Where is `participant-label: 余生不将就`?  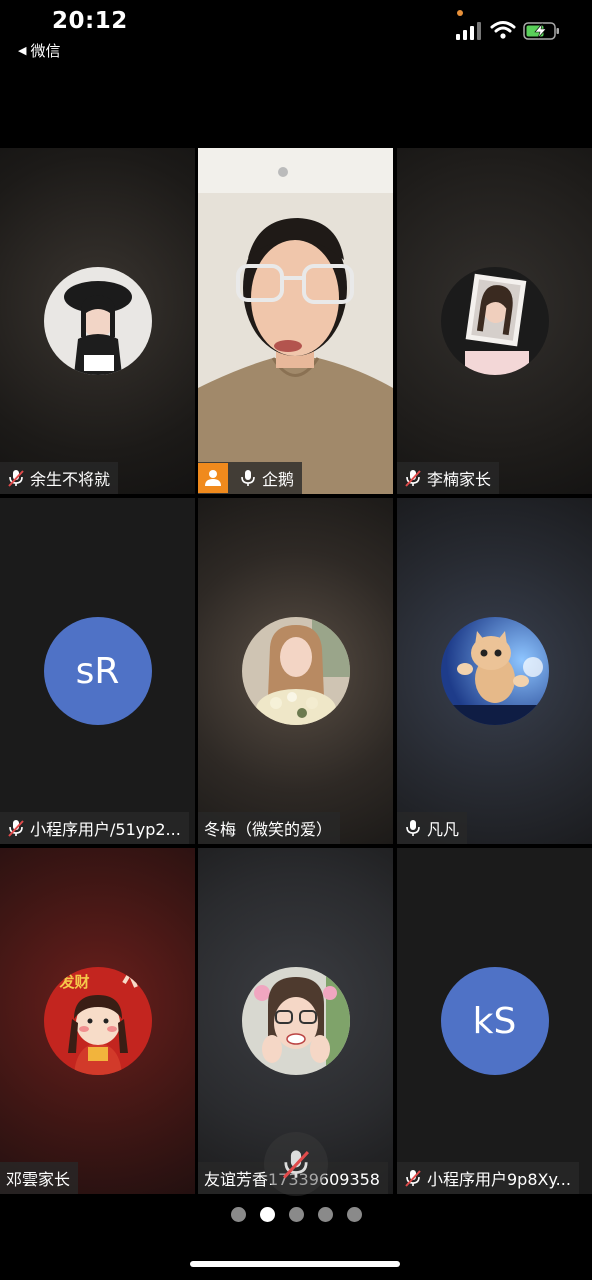 participant-label: 余生不将就 is located at coordinates (59, 478).